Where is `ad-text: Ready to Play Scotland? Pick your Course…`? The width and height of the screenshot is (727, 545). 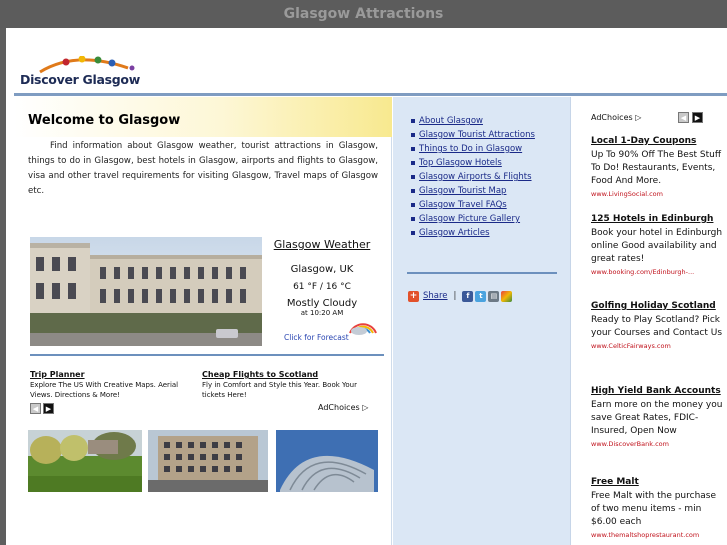 ad-text: Ready to Play Scotland? Pick your Course… is located at coordinates (657, 326).